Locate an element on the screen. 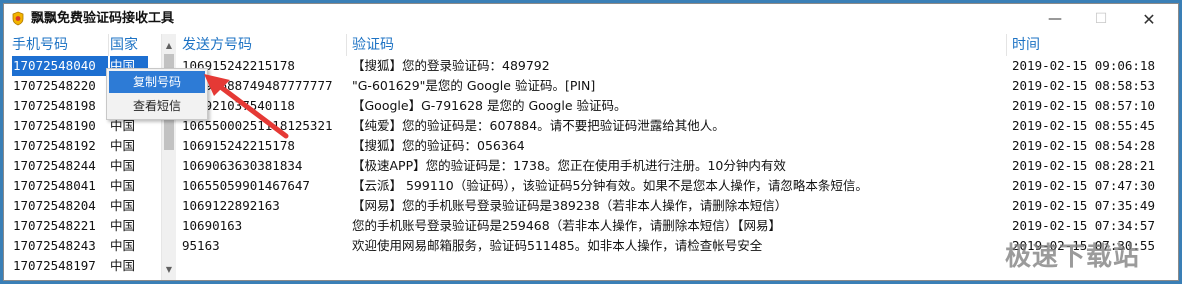 The height and width of the screenshot is (284, 1182). verification-code-cell: 欢迎使用网易邮箱服务，验证码511485。如非本人操作，请检查帐号安全 is located at coordinates (557, 245).